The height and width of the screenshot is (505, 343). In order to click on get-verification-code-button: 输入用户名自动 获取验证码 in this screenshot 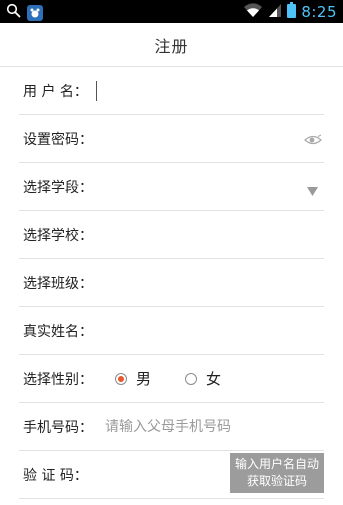, I will do `click(277, 473)`.